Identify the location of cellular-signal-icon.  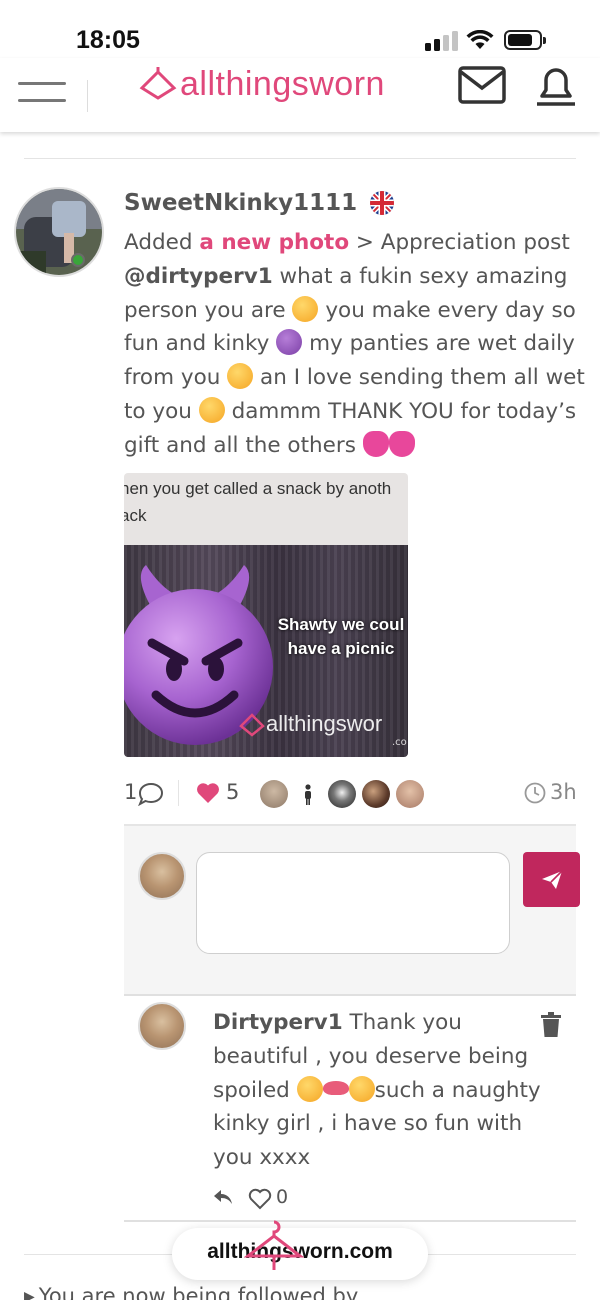
(442, 41).